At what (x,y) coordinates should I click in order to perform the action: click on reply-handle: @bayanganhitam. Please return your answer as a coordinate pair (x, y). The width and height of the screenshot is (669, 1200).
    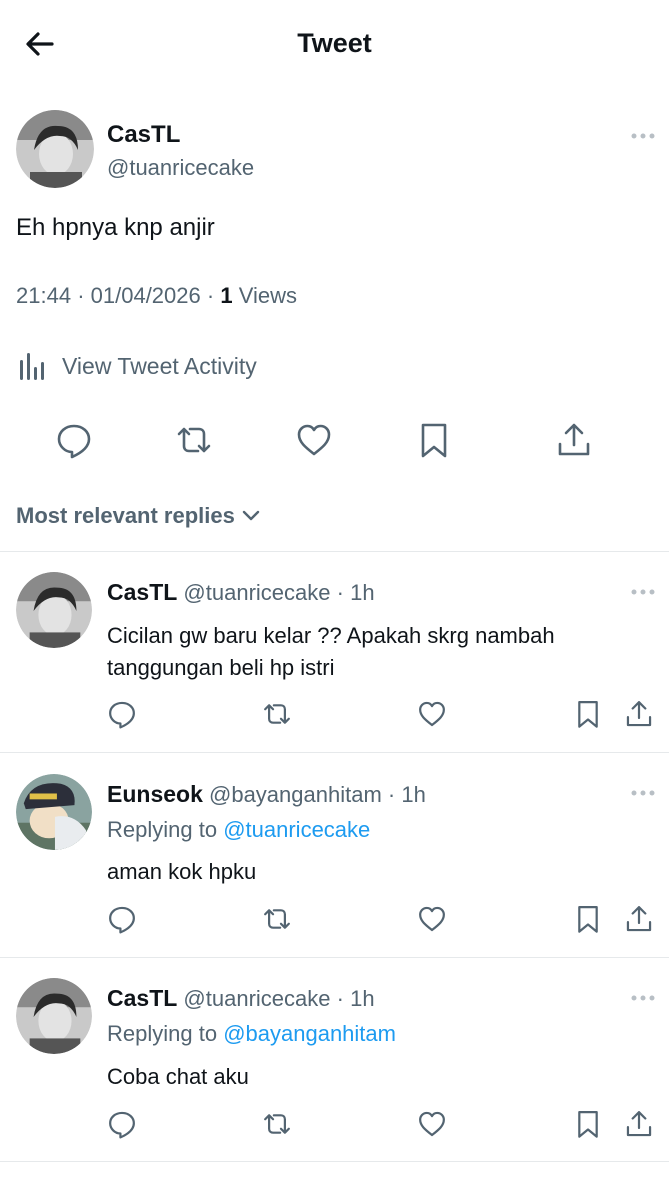
    Looking at the image, I should click on (295, 794).